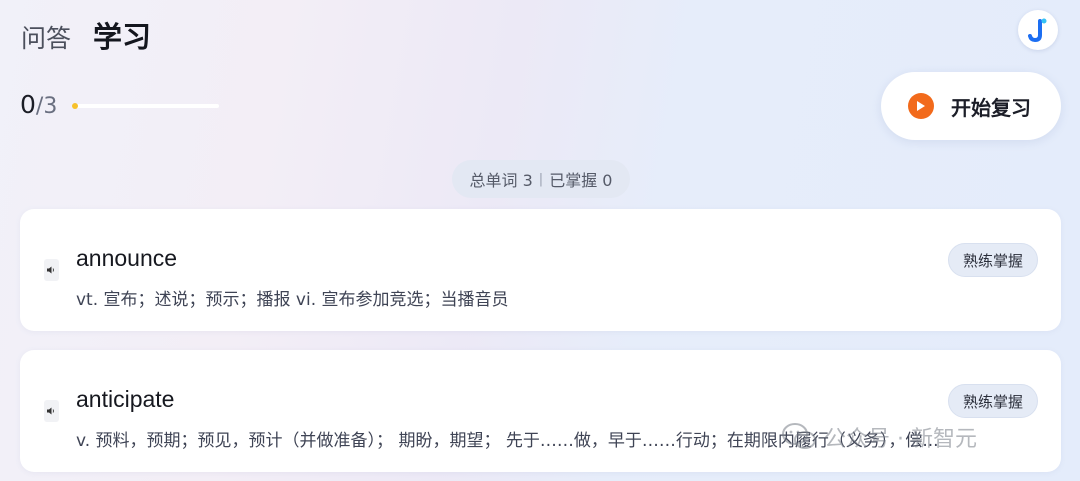 This screenshot has height=481, width=1080. What do you see at coordinates (581, 180) in the screenshot?
I see `mastered-count: 已掌握 0` at bounding box center [581, 180].